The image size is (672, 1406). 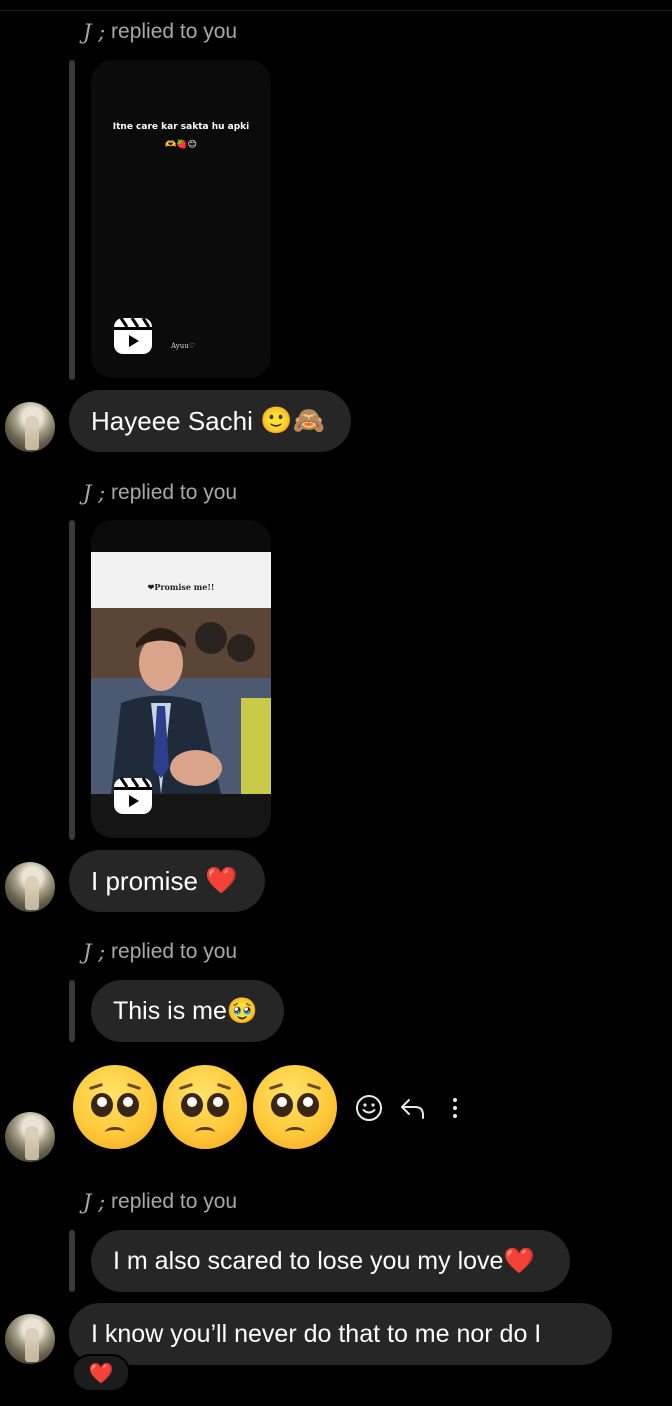 I want to click on message-bubble: Hayeee Sachi 🙂🙈, so click(x=210, y=421).